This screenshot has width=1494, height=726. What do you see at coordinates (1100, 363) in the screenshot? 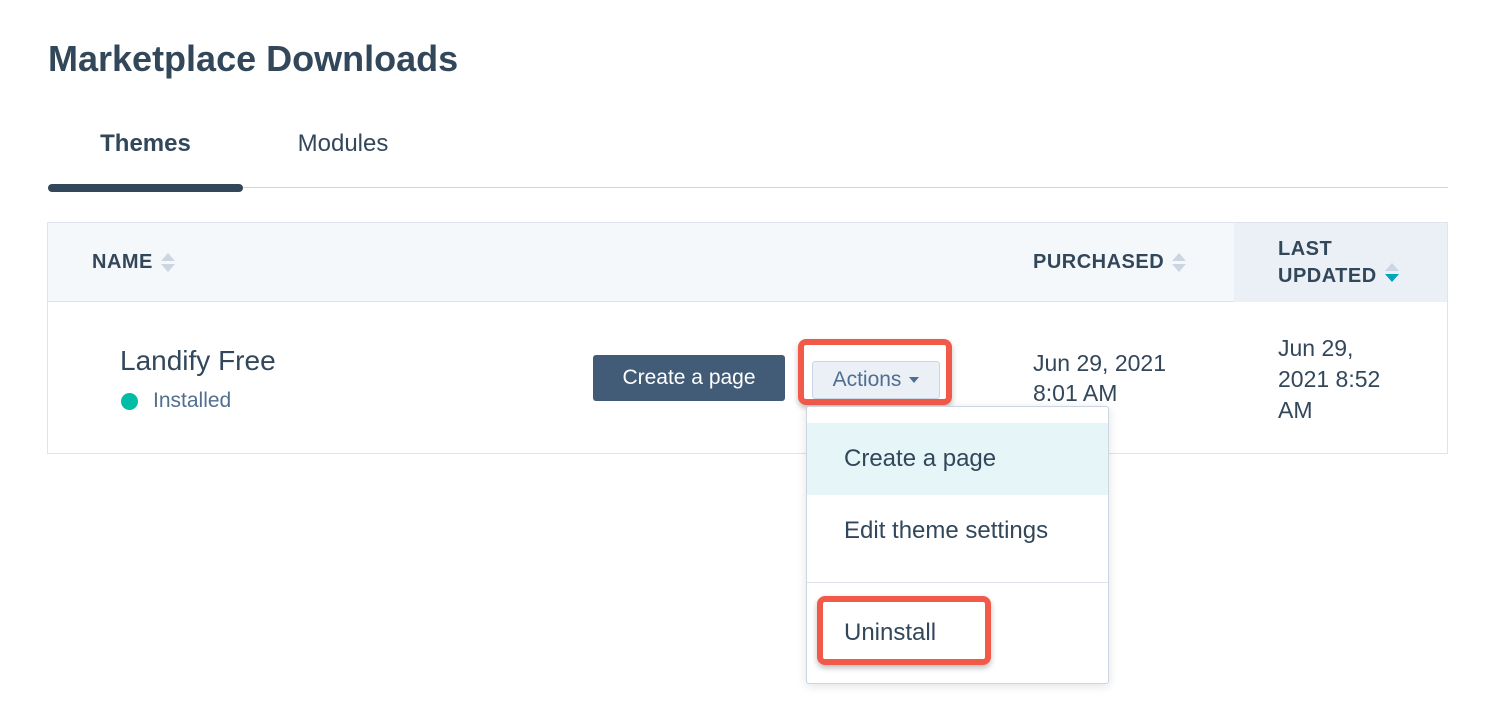
I see `purchased-date-line1: Jun 29, 2021` at bounding box center [1100, 363].